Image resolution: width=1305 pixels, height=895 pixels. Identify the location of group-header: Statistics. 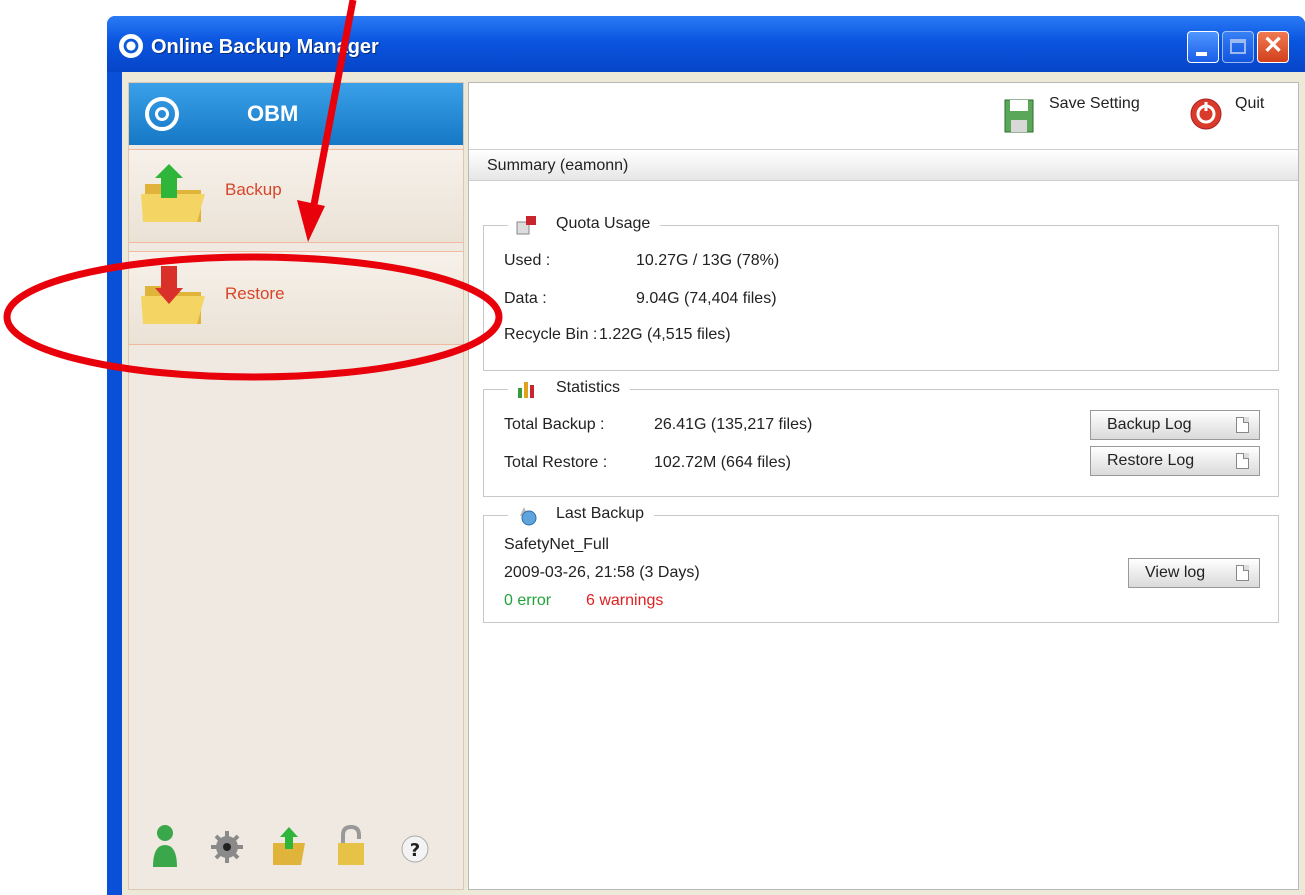
(569, 389).